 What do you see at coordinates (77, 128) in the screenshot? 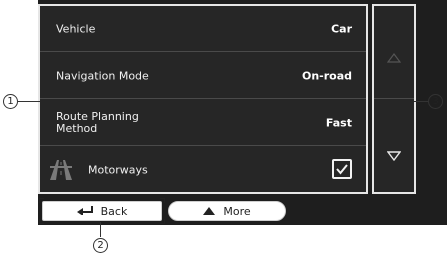
I see `setting-label-line2: Method` at bounding box center [77, 128].